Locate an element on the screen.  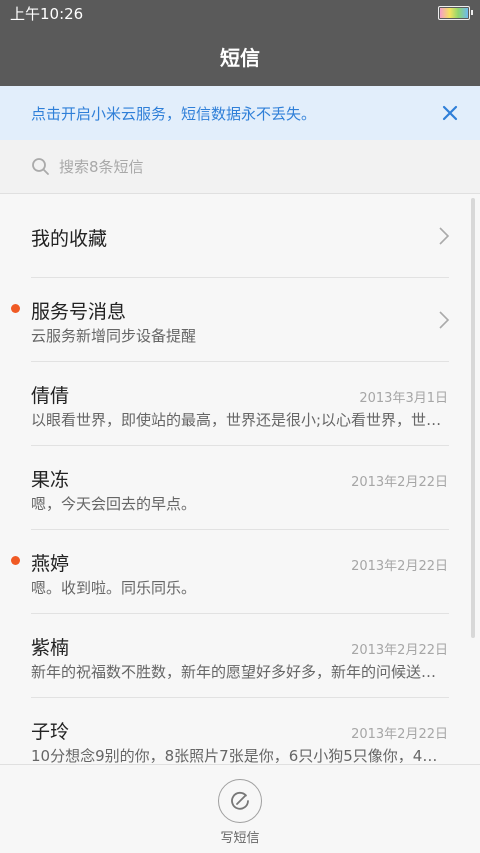
compose-icon is located at coordinates (240, 800).